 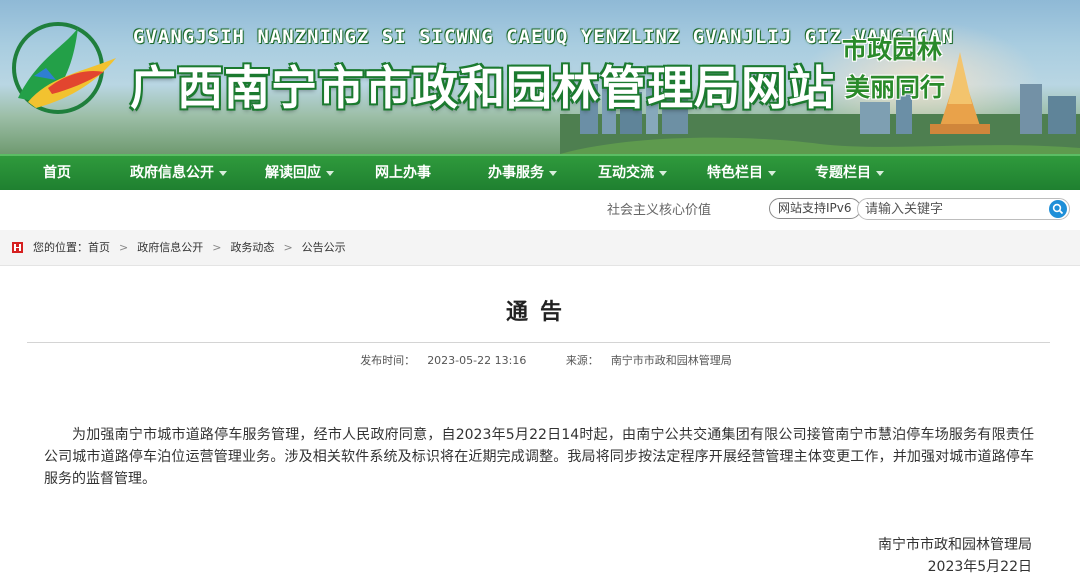 What do you see at coordinates (843, 173) in the screenshot?
I see `nav-item-label: 专题栏目` at bounding box center [843, 173].